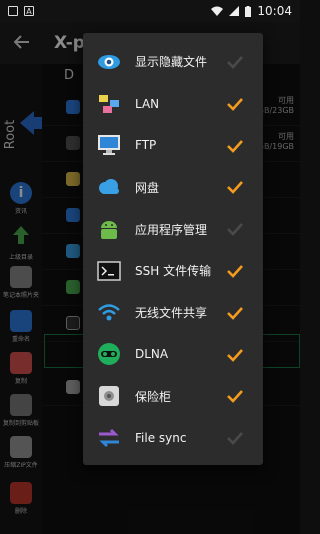  Describe the element at coordinates (109, 62) in the screenshot. I see `eye-icon` at that location.